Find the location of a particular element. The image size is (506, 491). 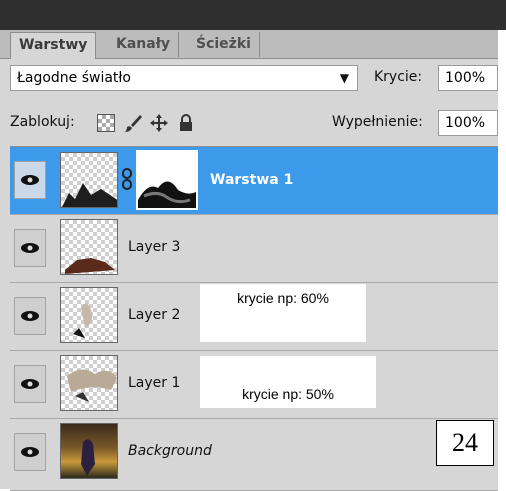

layer-row-warstwa-1: Warstwa 1 is located at coordinates (254, 181).